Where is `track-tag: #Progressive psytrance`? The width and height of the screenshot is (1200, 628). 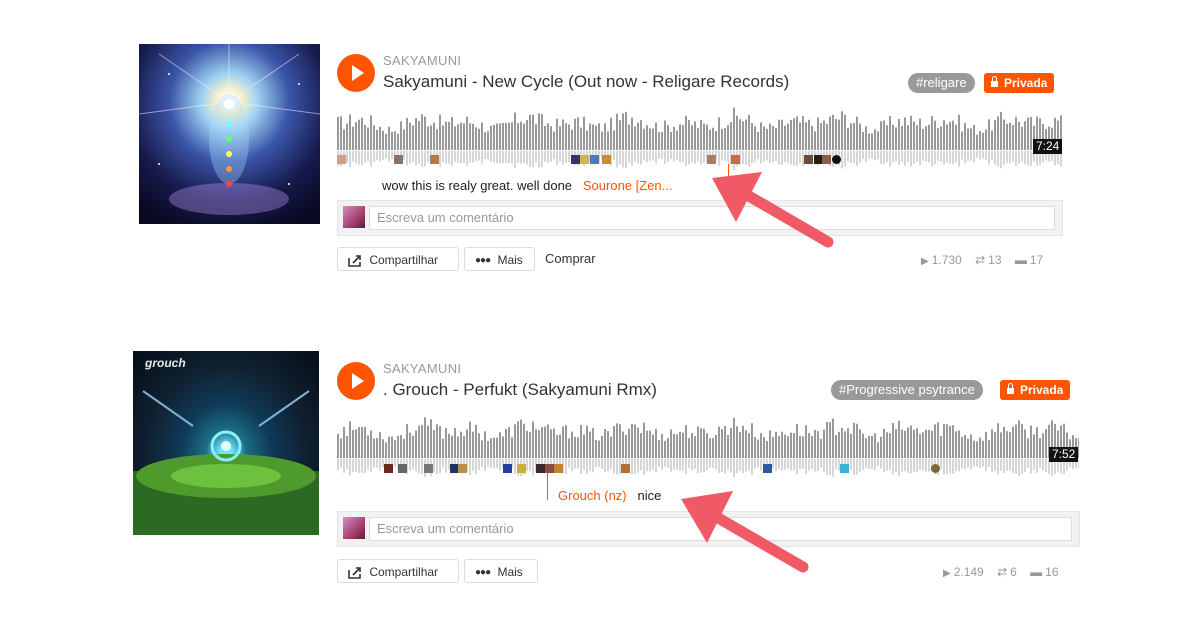 track-tag: #Progressive psytrance is located at coordinates (907, 390).